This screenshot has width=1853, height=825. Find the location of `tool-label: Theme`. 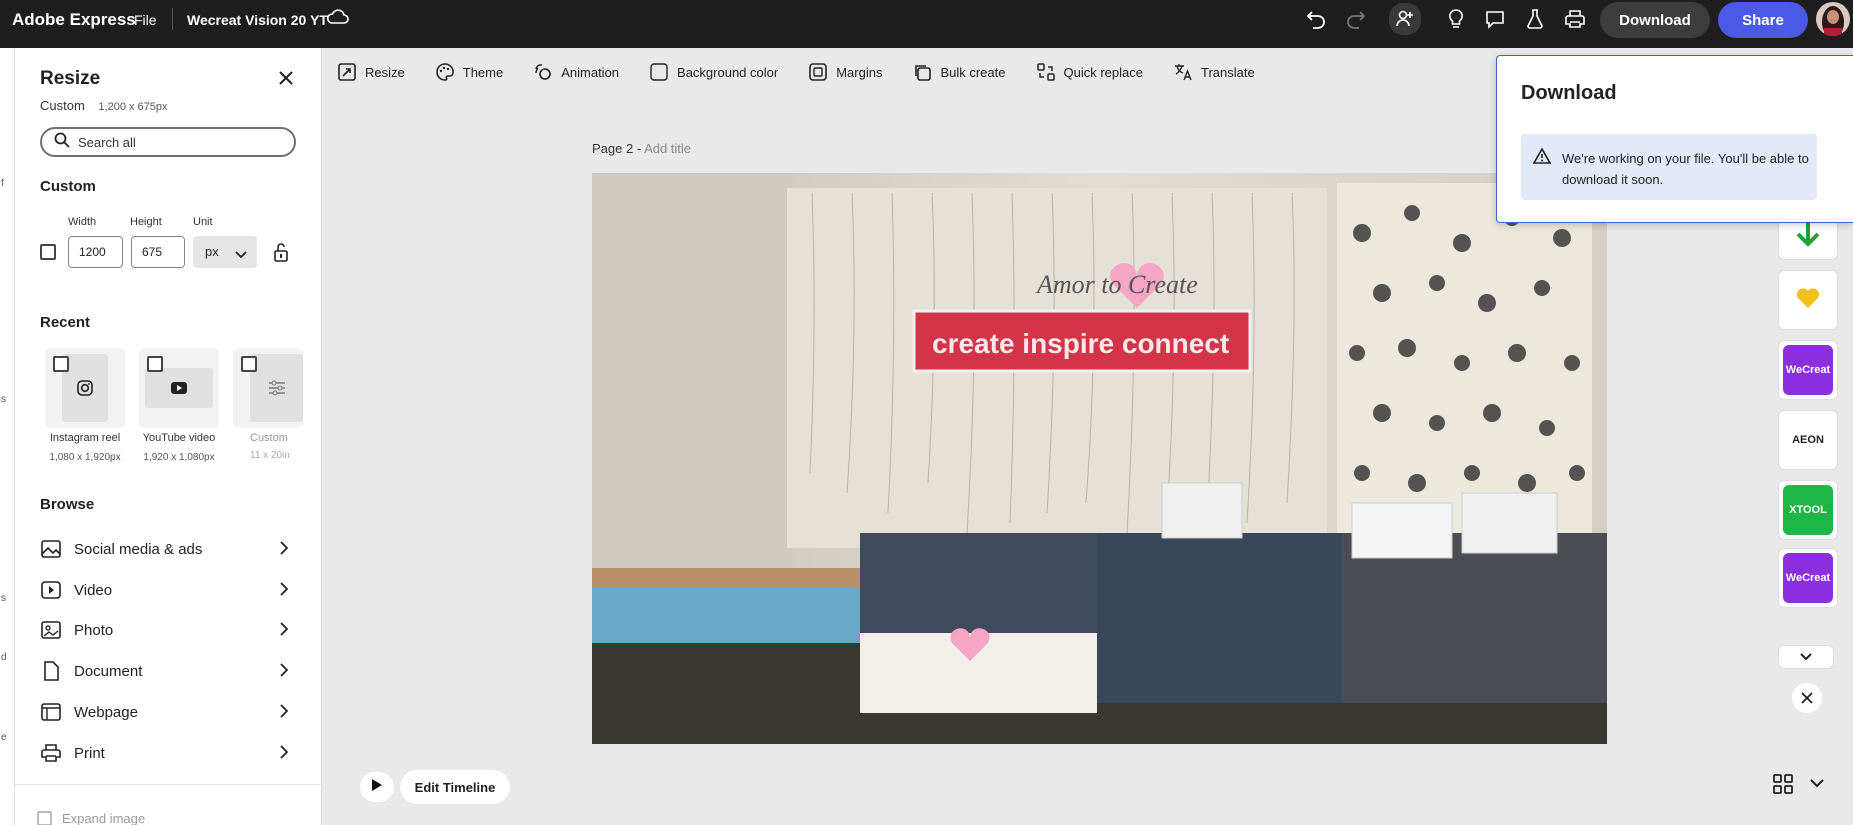

tool-label: Theme is located at coordinates (483, 72).